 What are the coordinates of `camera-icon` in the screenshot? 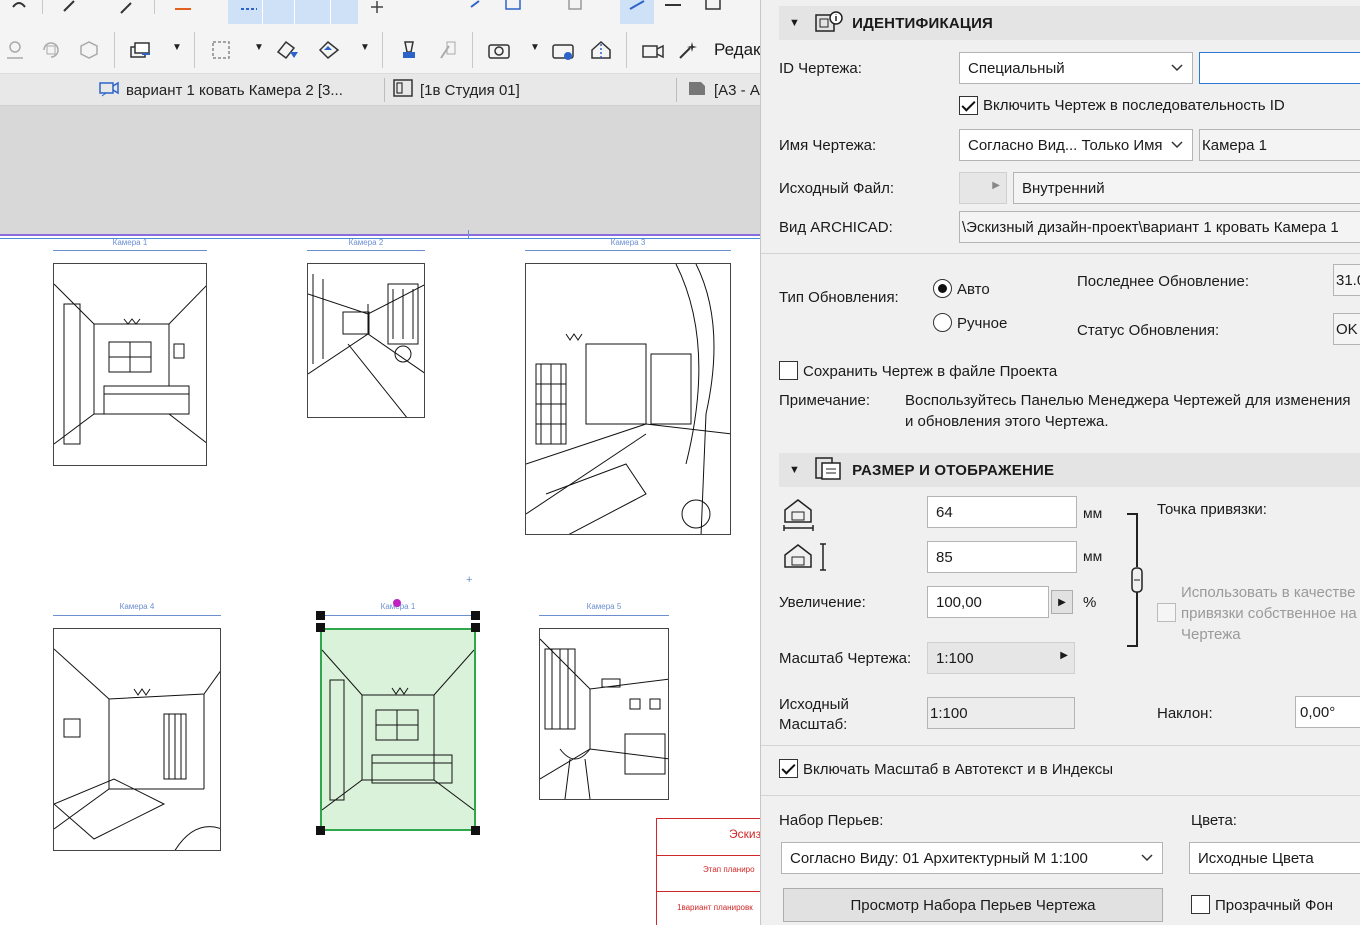 It's located at (499, 50).